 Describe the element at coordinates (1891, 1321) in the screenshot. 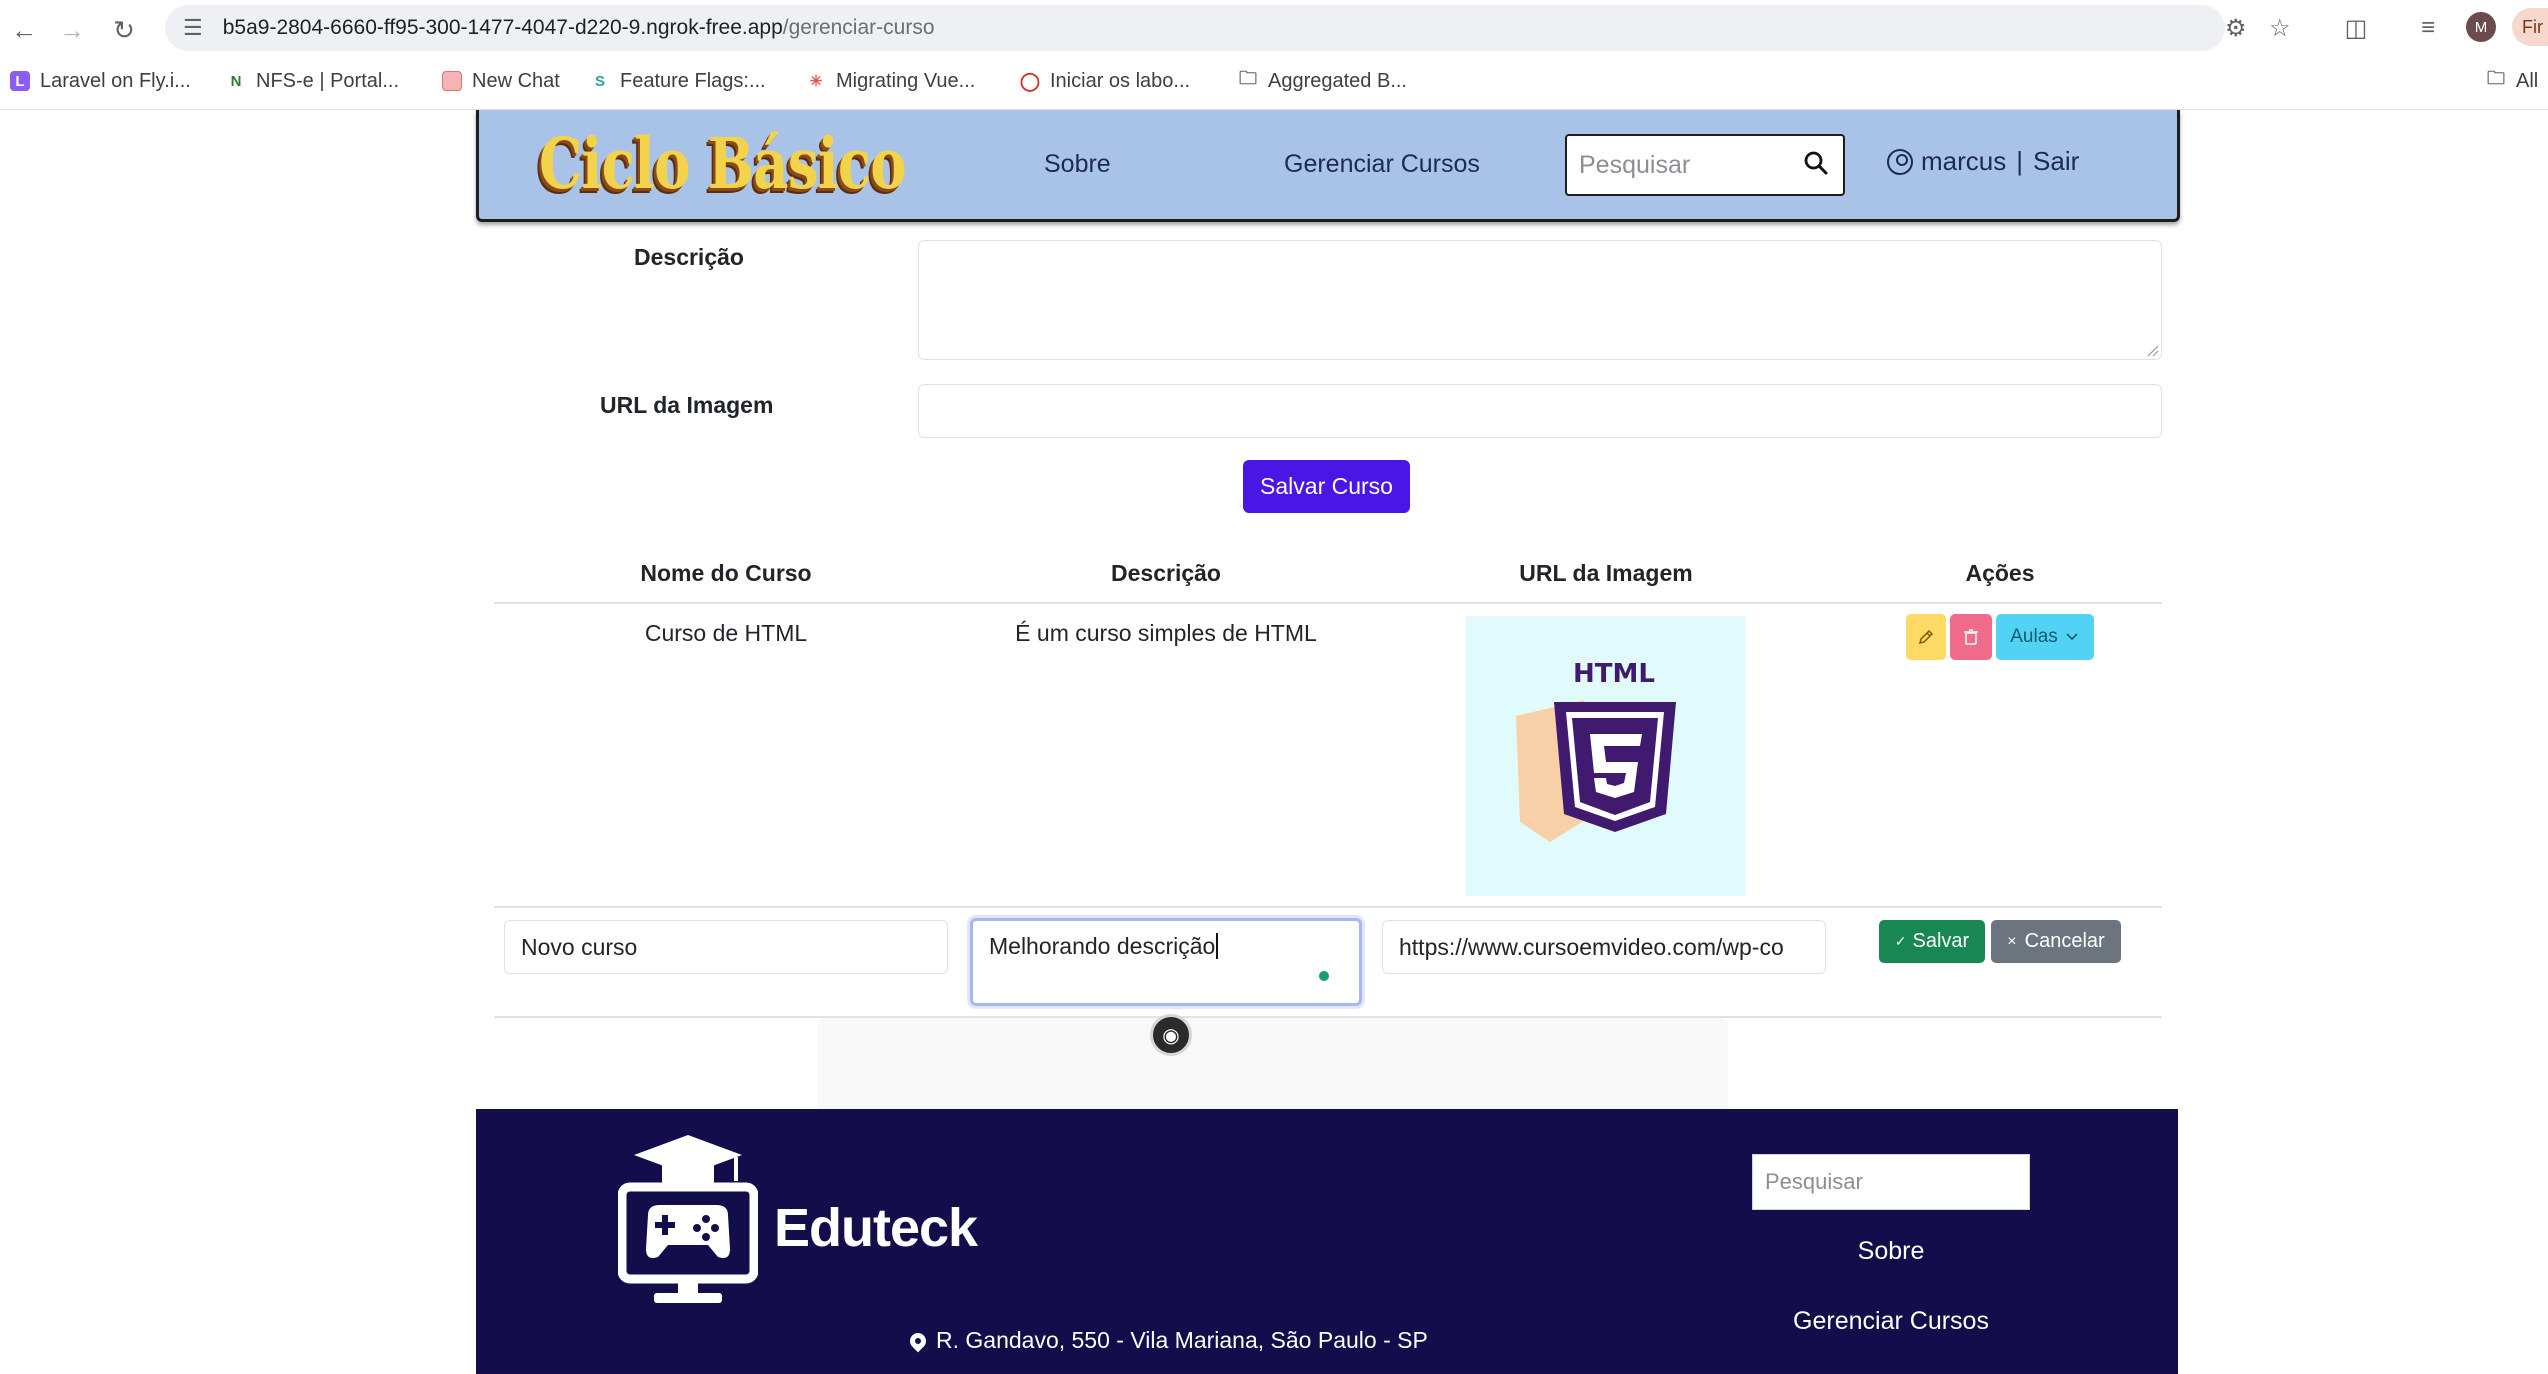

I see `footer-link-gerenciar-cursos: Gerenciar Cursos` at that location.